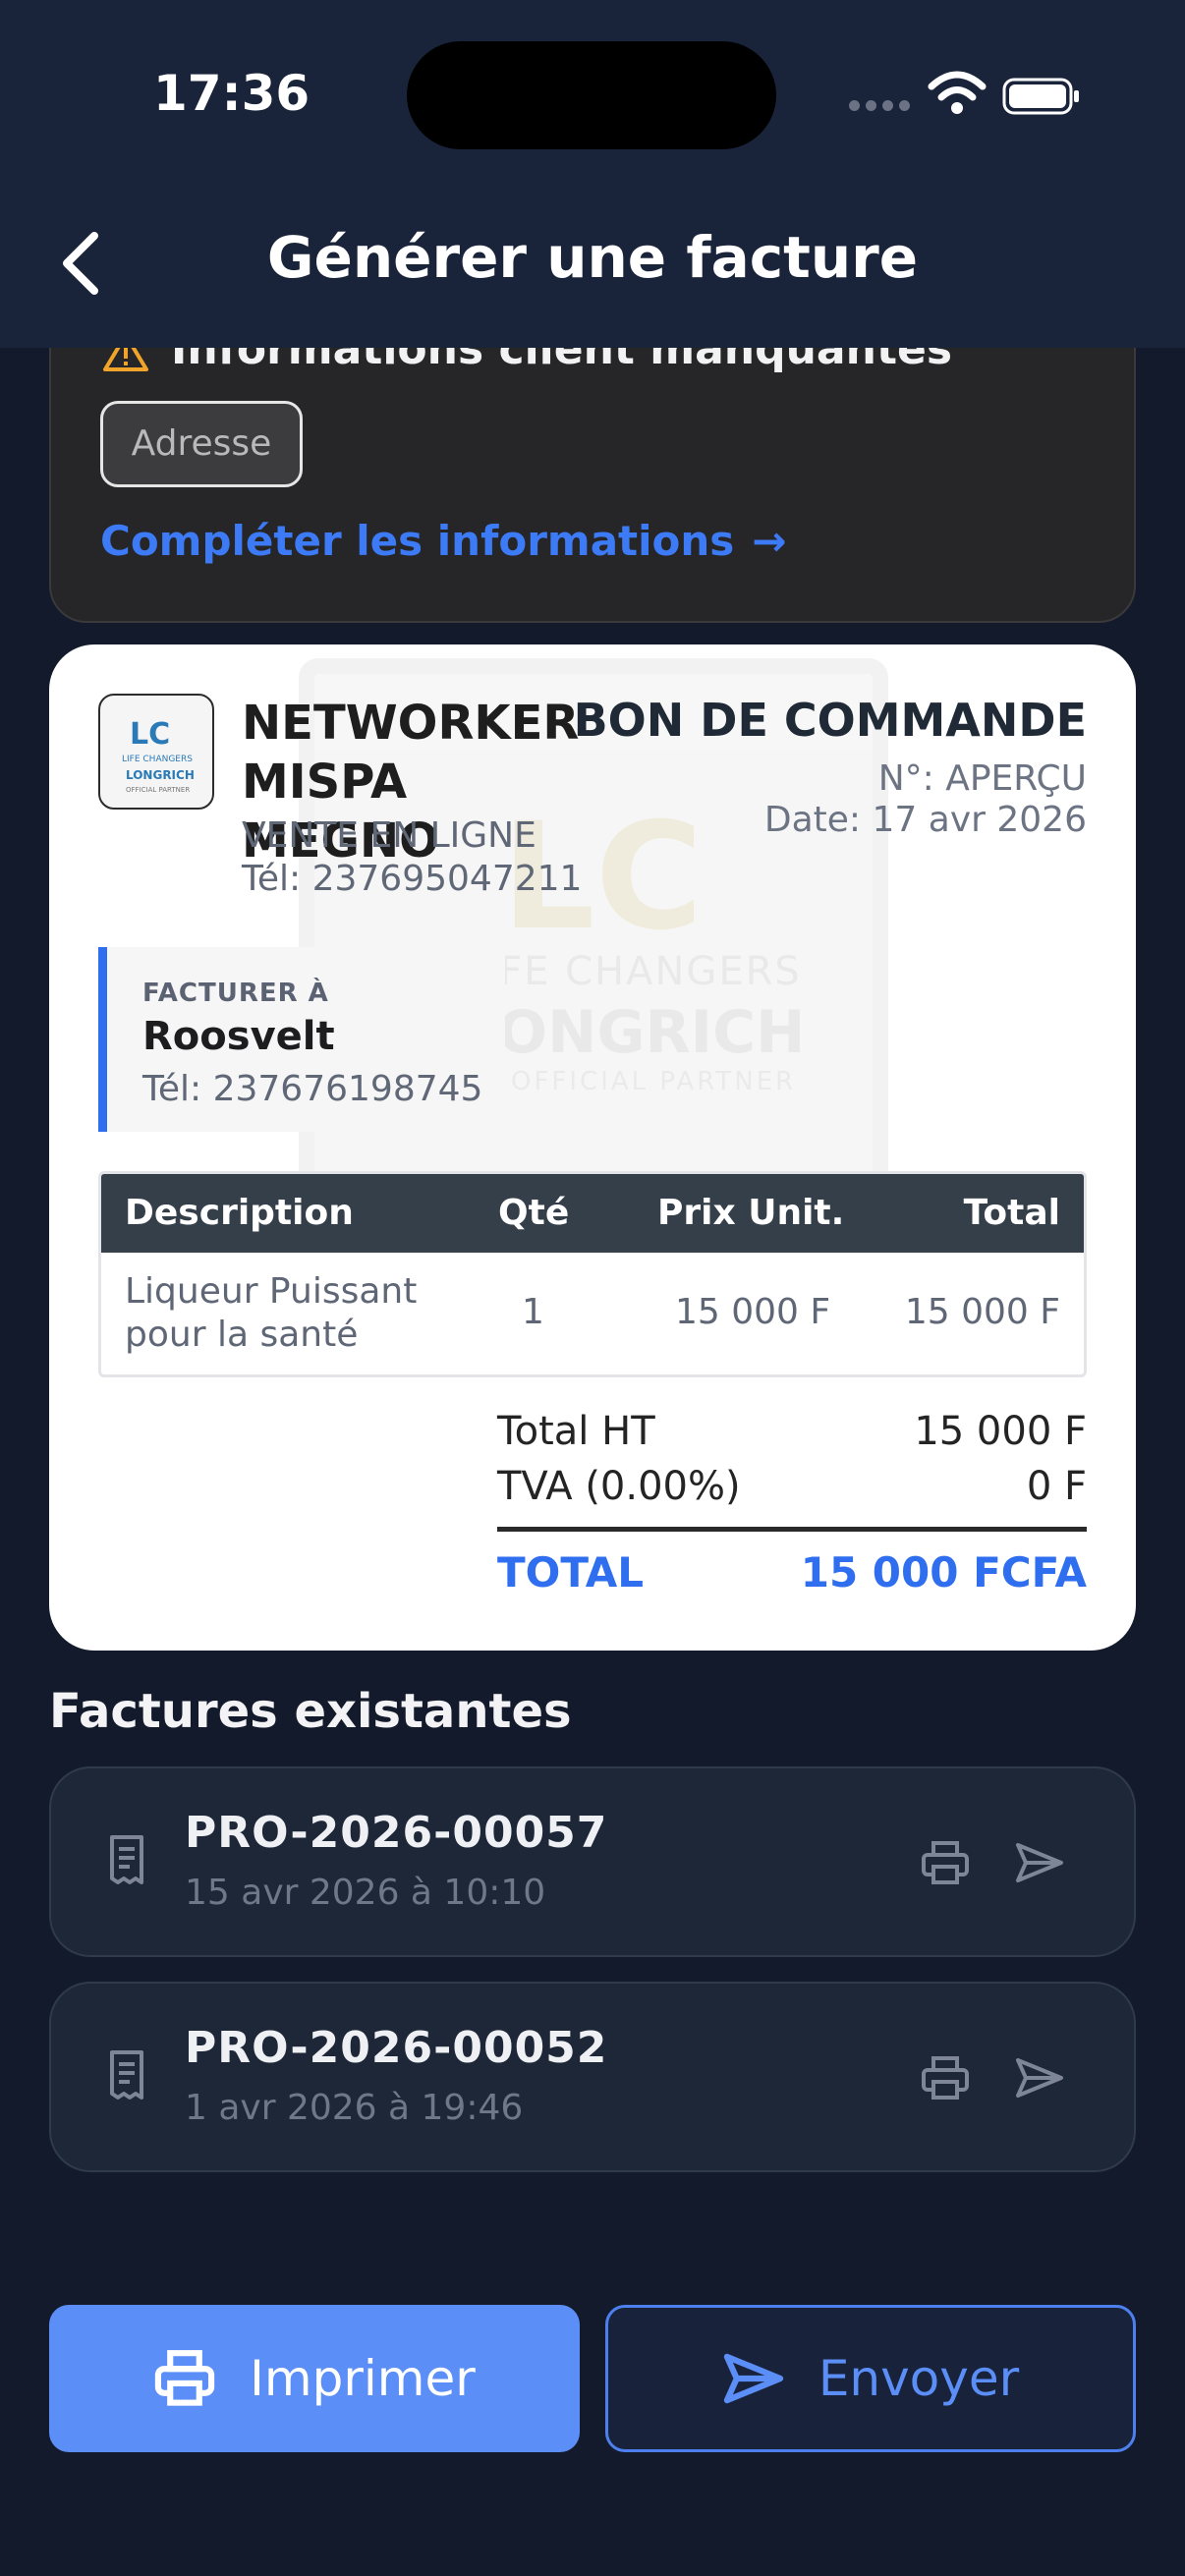  I want to click on signal-dots-icon, so click(883, 105).